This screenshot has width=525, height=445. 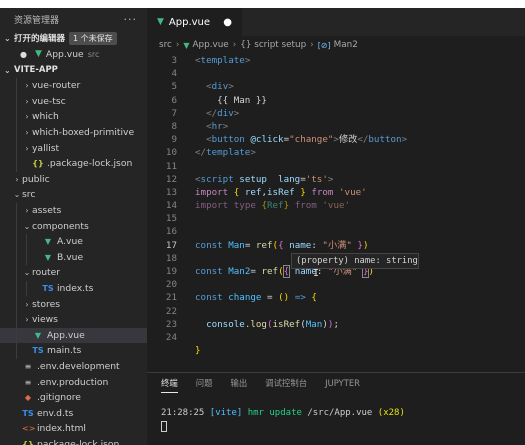 What do you see at coordinates (273, 45) in the screenshot?
I see `breadcrumb-scope: {} script setup` at bounding box center [273, 45].